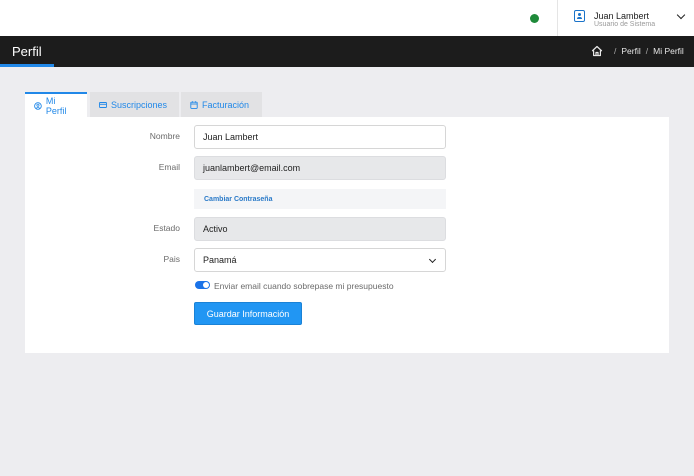 The height and width of the screenshot is (476, 694). Describe the element at coordinates (103, 104) in the screenshot. I see `card-icon` at that location.